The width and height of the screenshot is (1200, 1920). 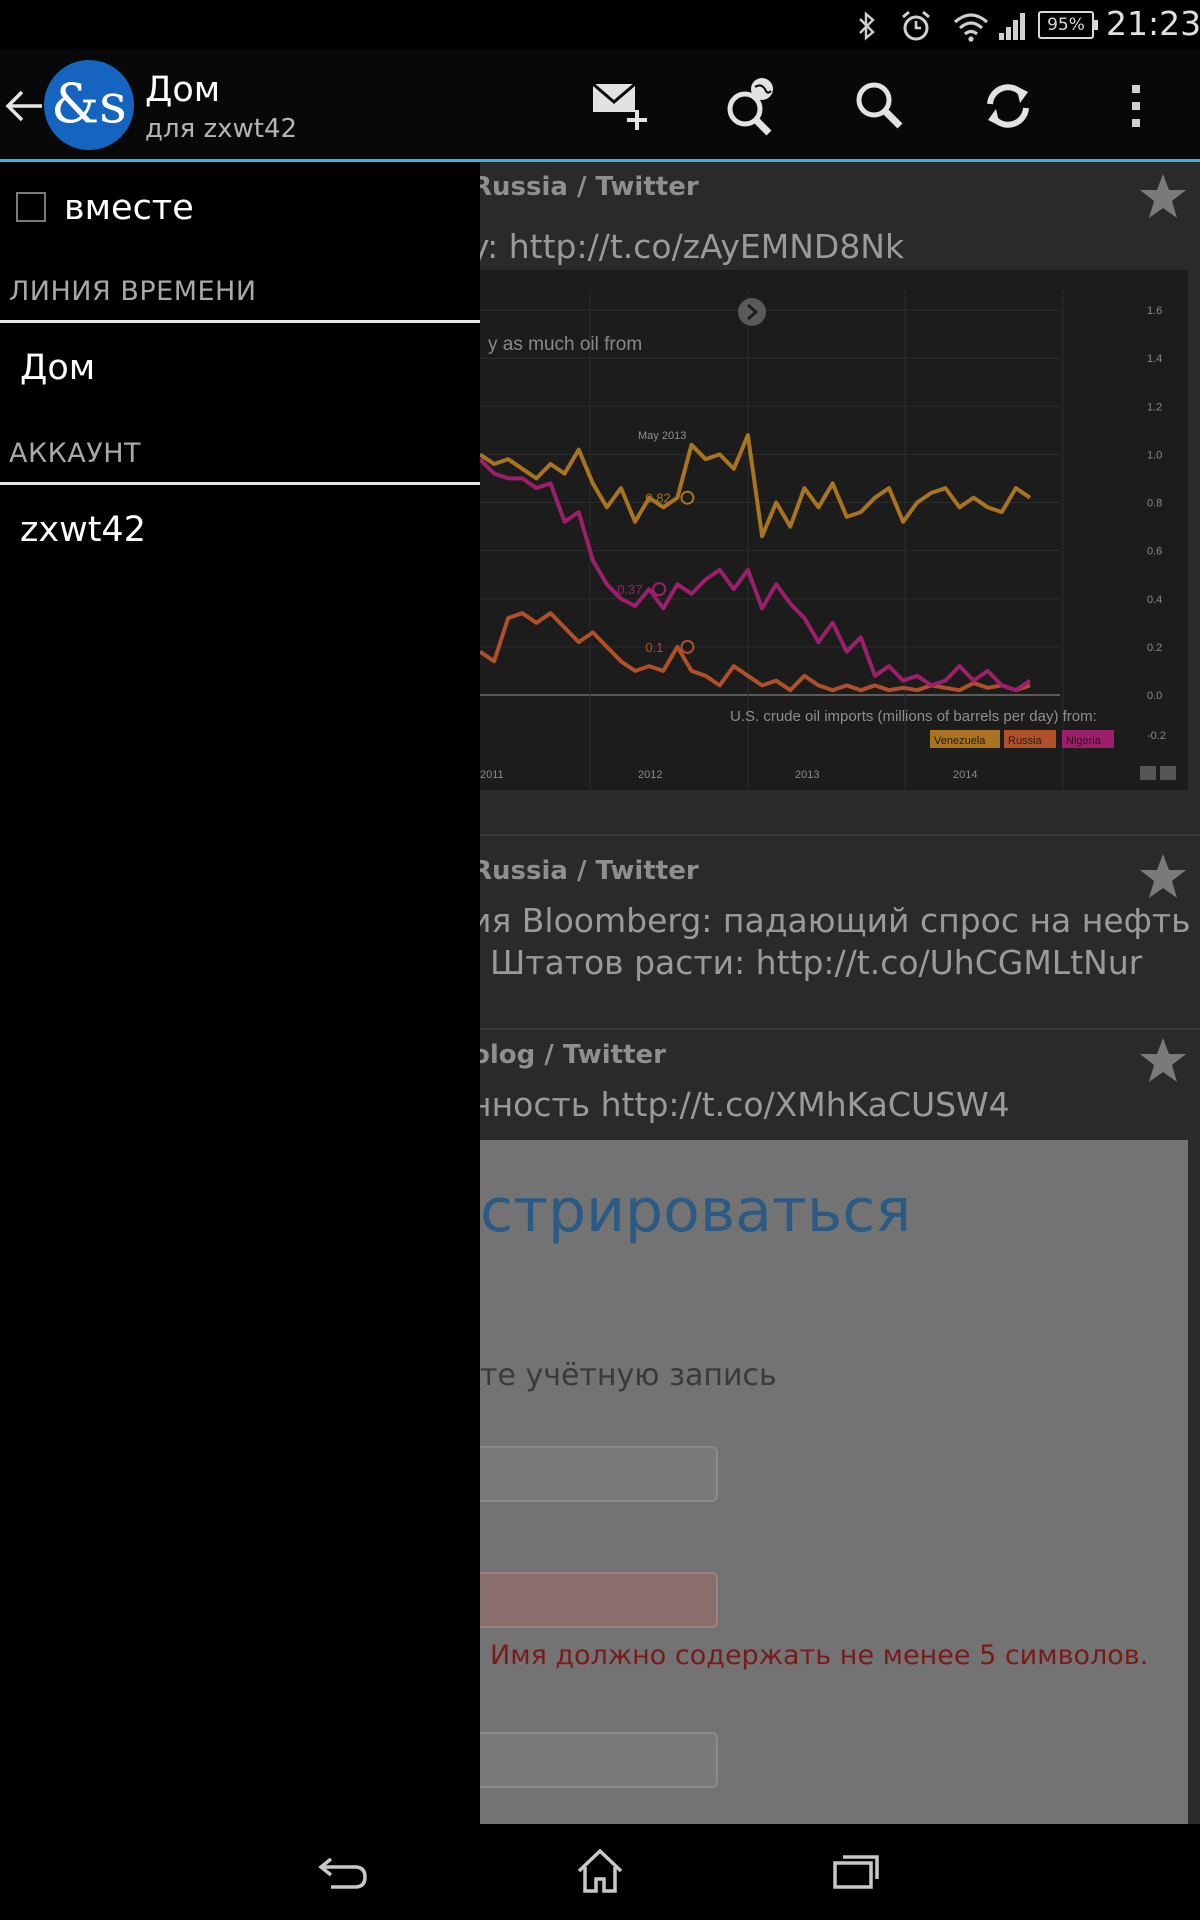 What do you see at coordinates (1068, 25) in the screenshot?
I see `battery-indicator: 95%` at bounding box center [1068, 25].